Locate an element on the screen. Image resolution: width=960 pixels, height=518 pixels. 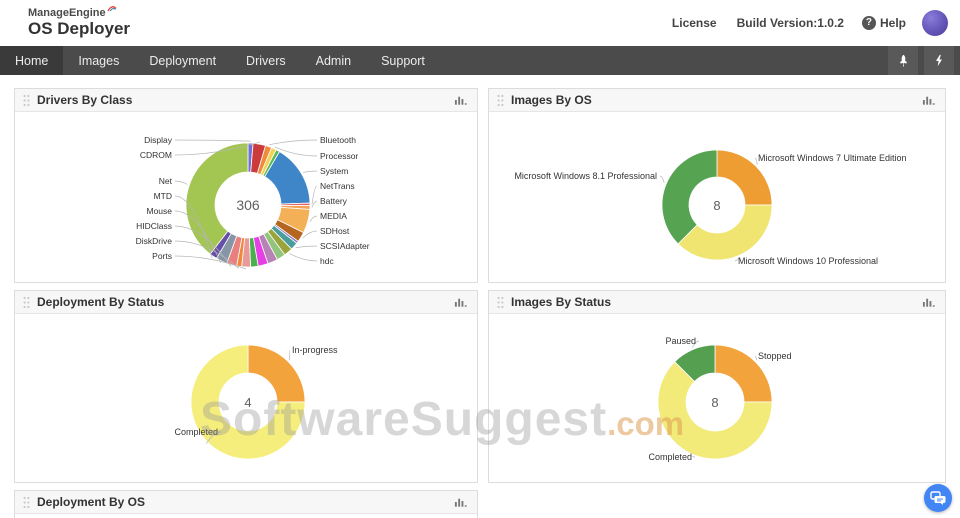
panel-title: Drivers By Class is located at coordinates (85, 100).